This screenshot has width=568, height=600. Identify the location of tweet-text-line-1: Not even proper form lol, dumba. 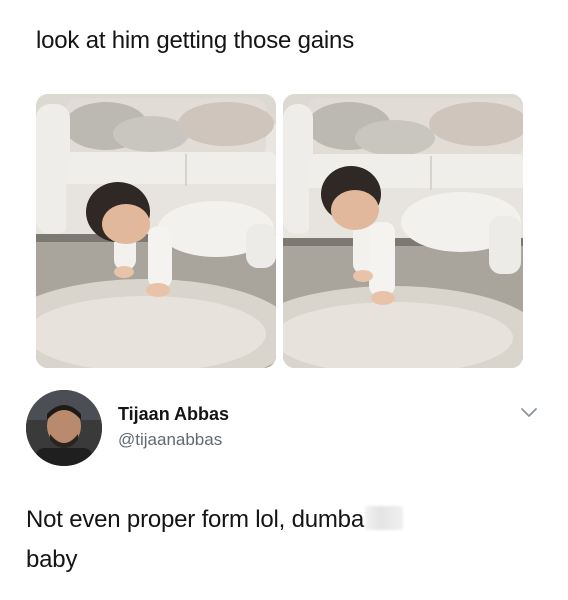
(276, 520).